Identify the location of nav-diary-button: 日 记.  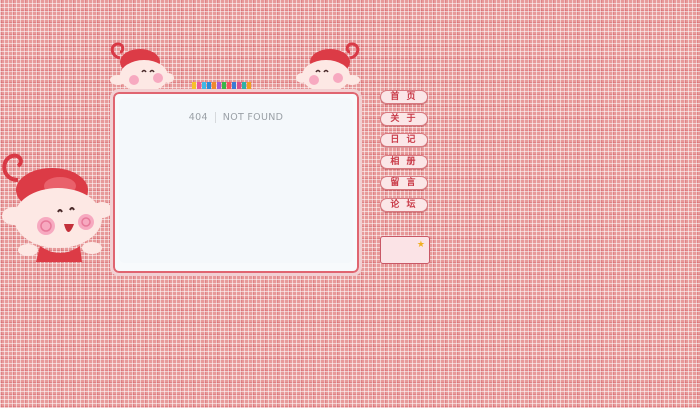
(404, 140).